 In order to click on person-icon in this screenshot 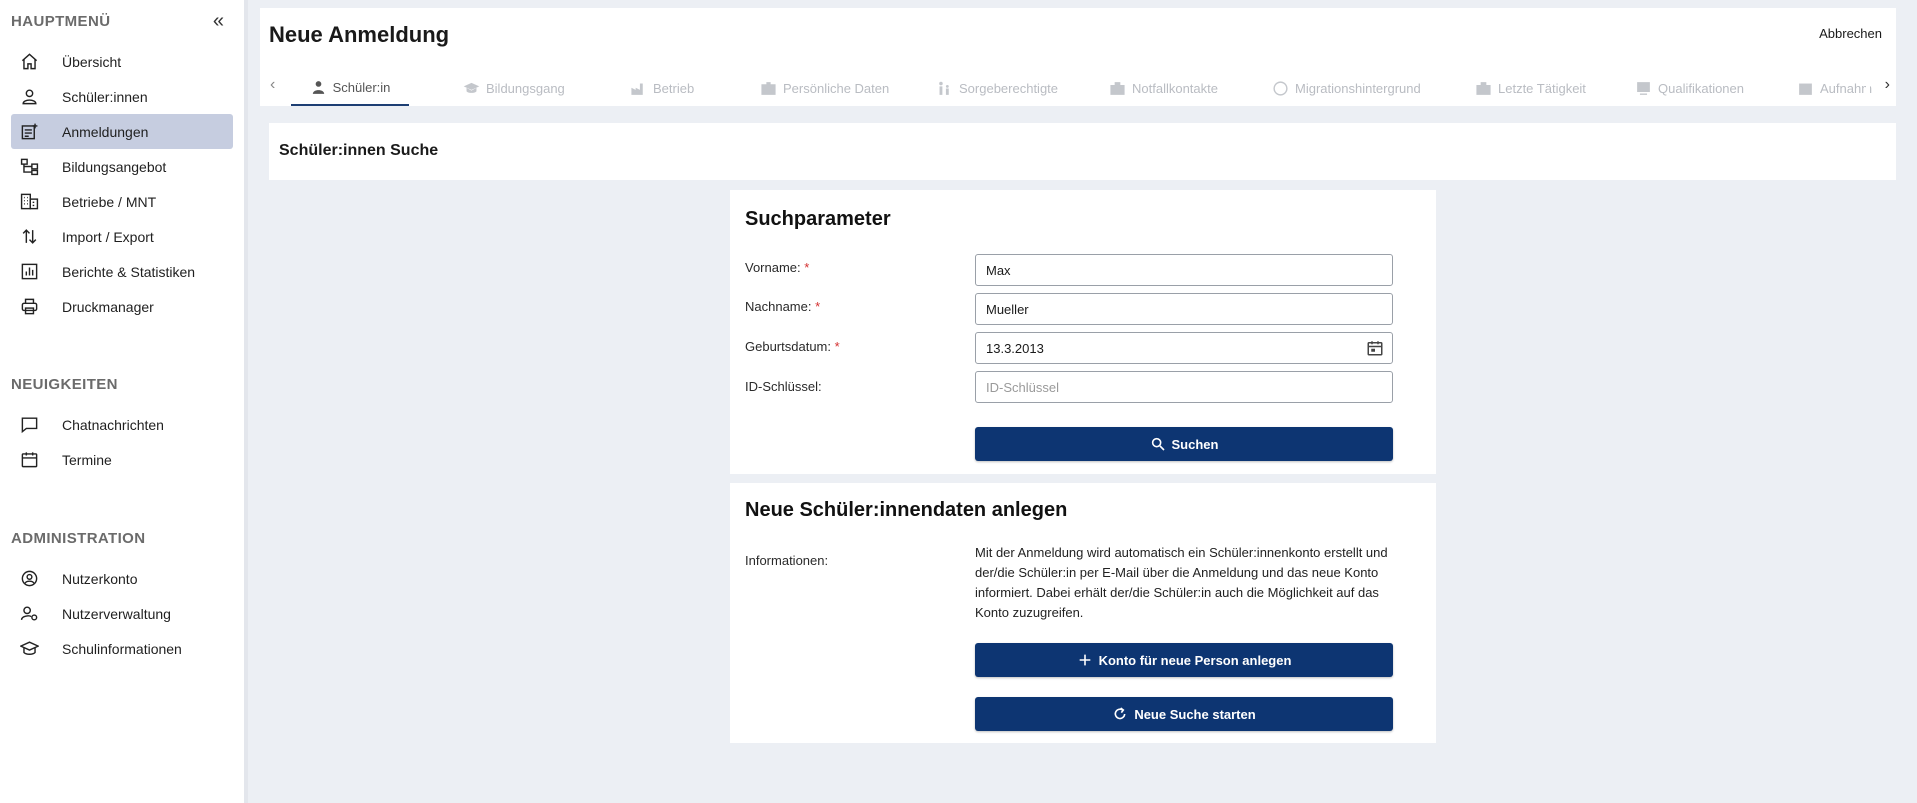, I will do `click(318, 87)`.